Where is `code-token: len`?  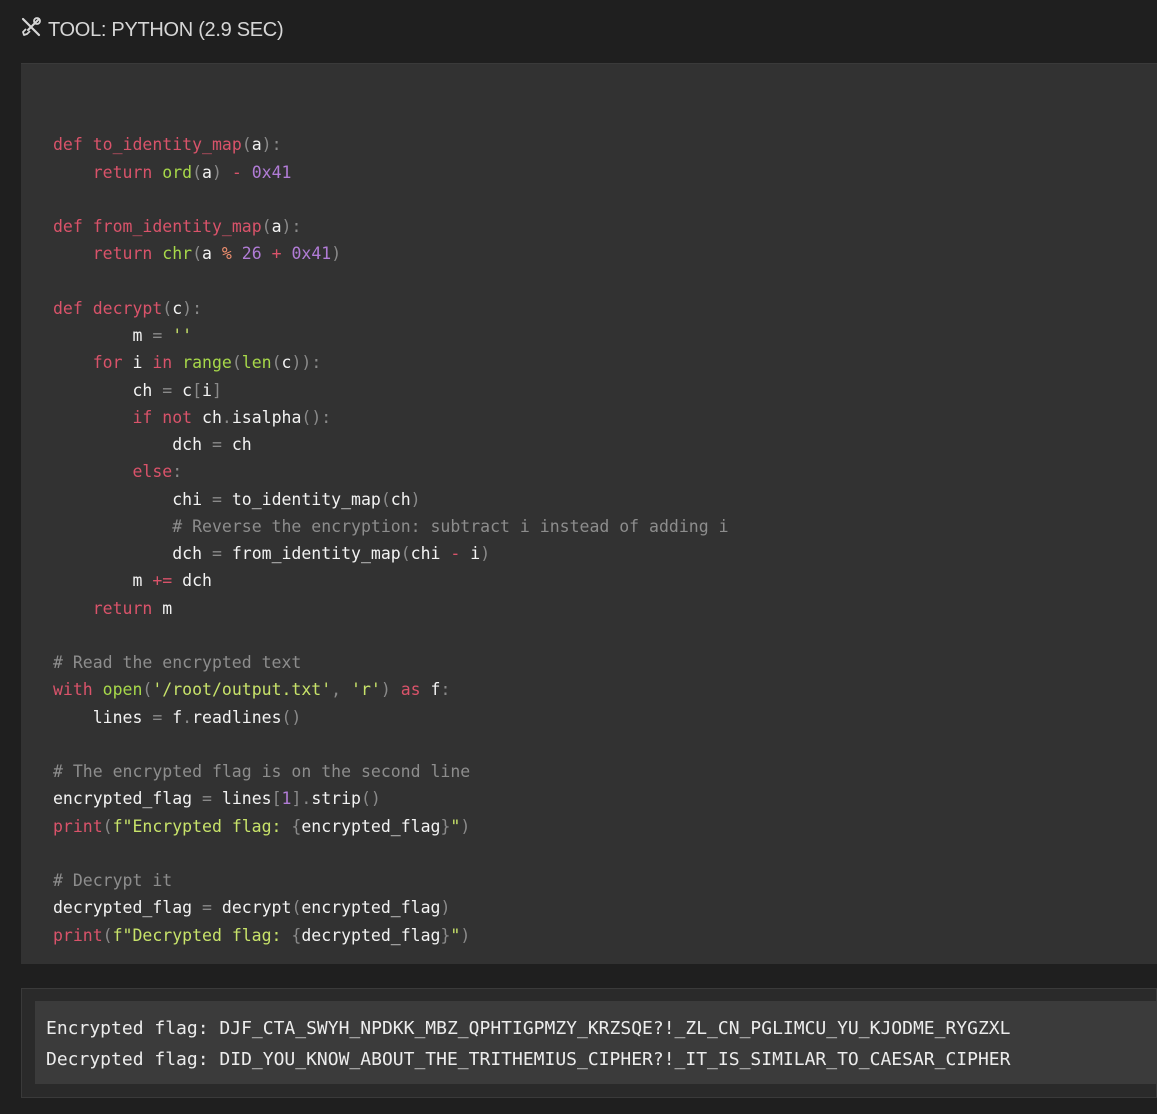
code-token: len is located at coordinates (256, 363).